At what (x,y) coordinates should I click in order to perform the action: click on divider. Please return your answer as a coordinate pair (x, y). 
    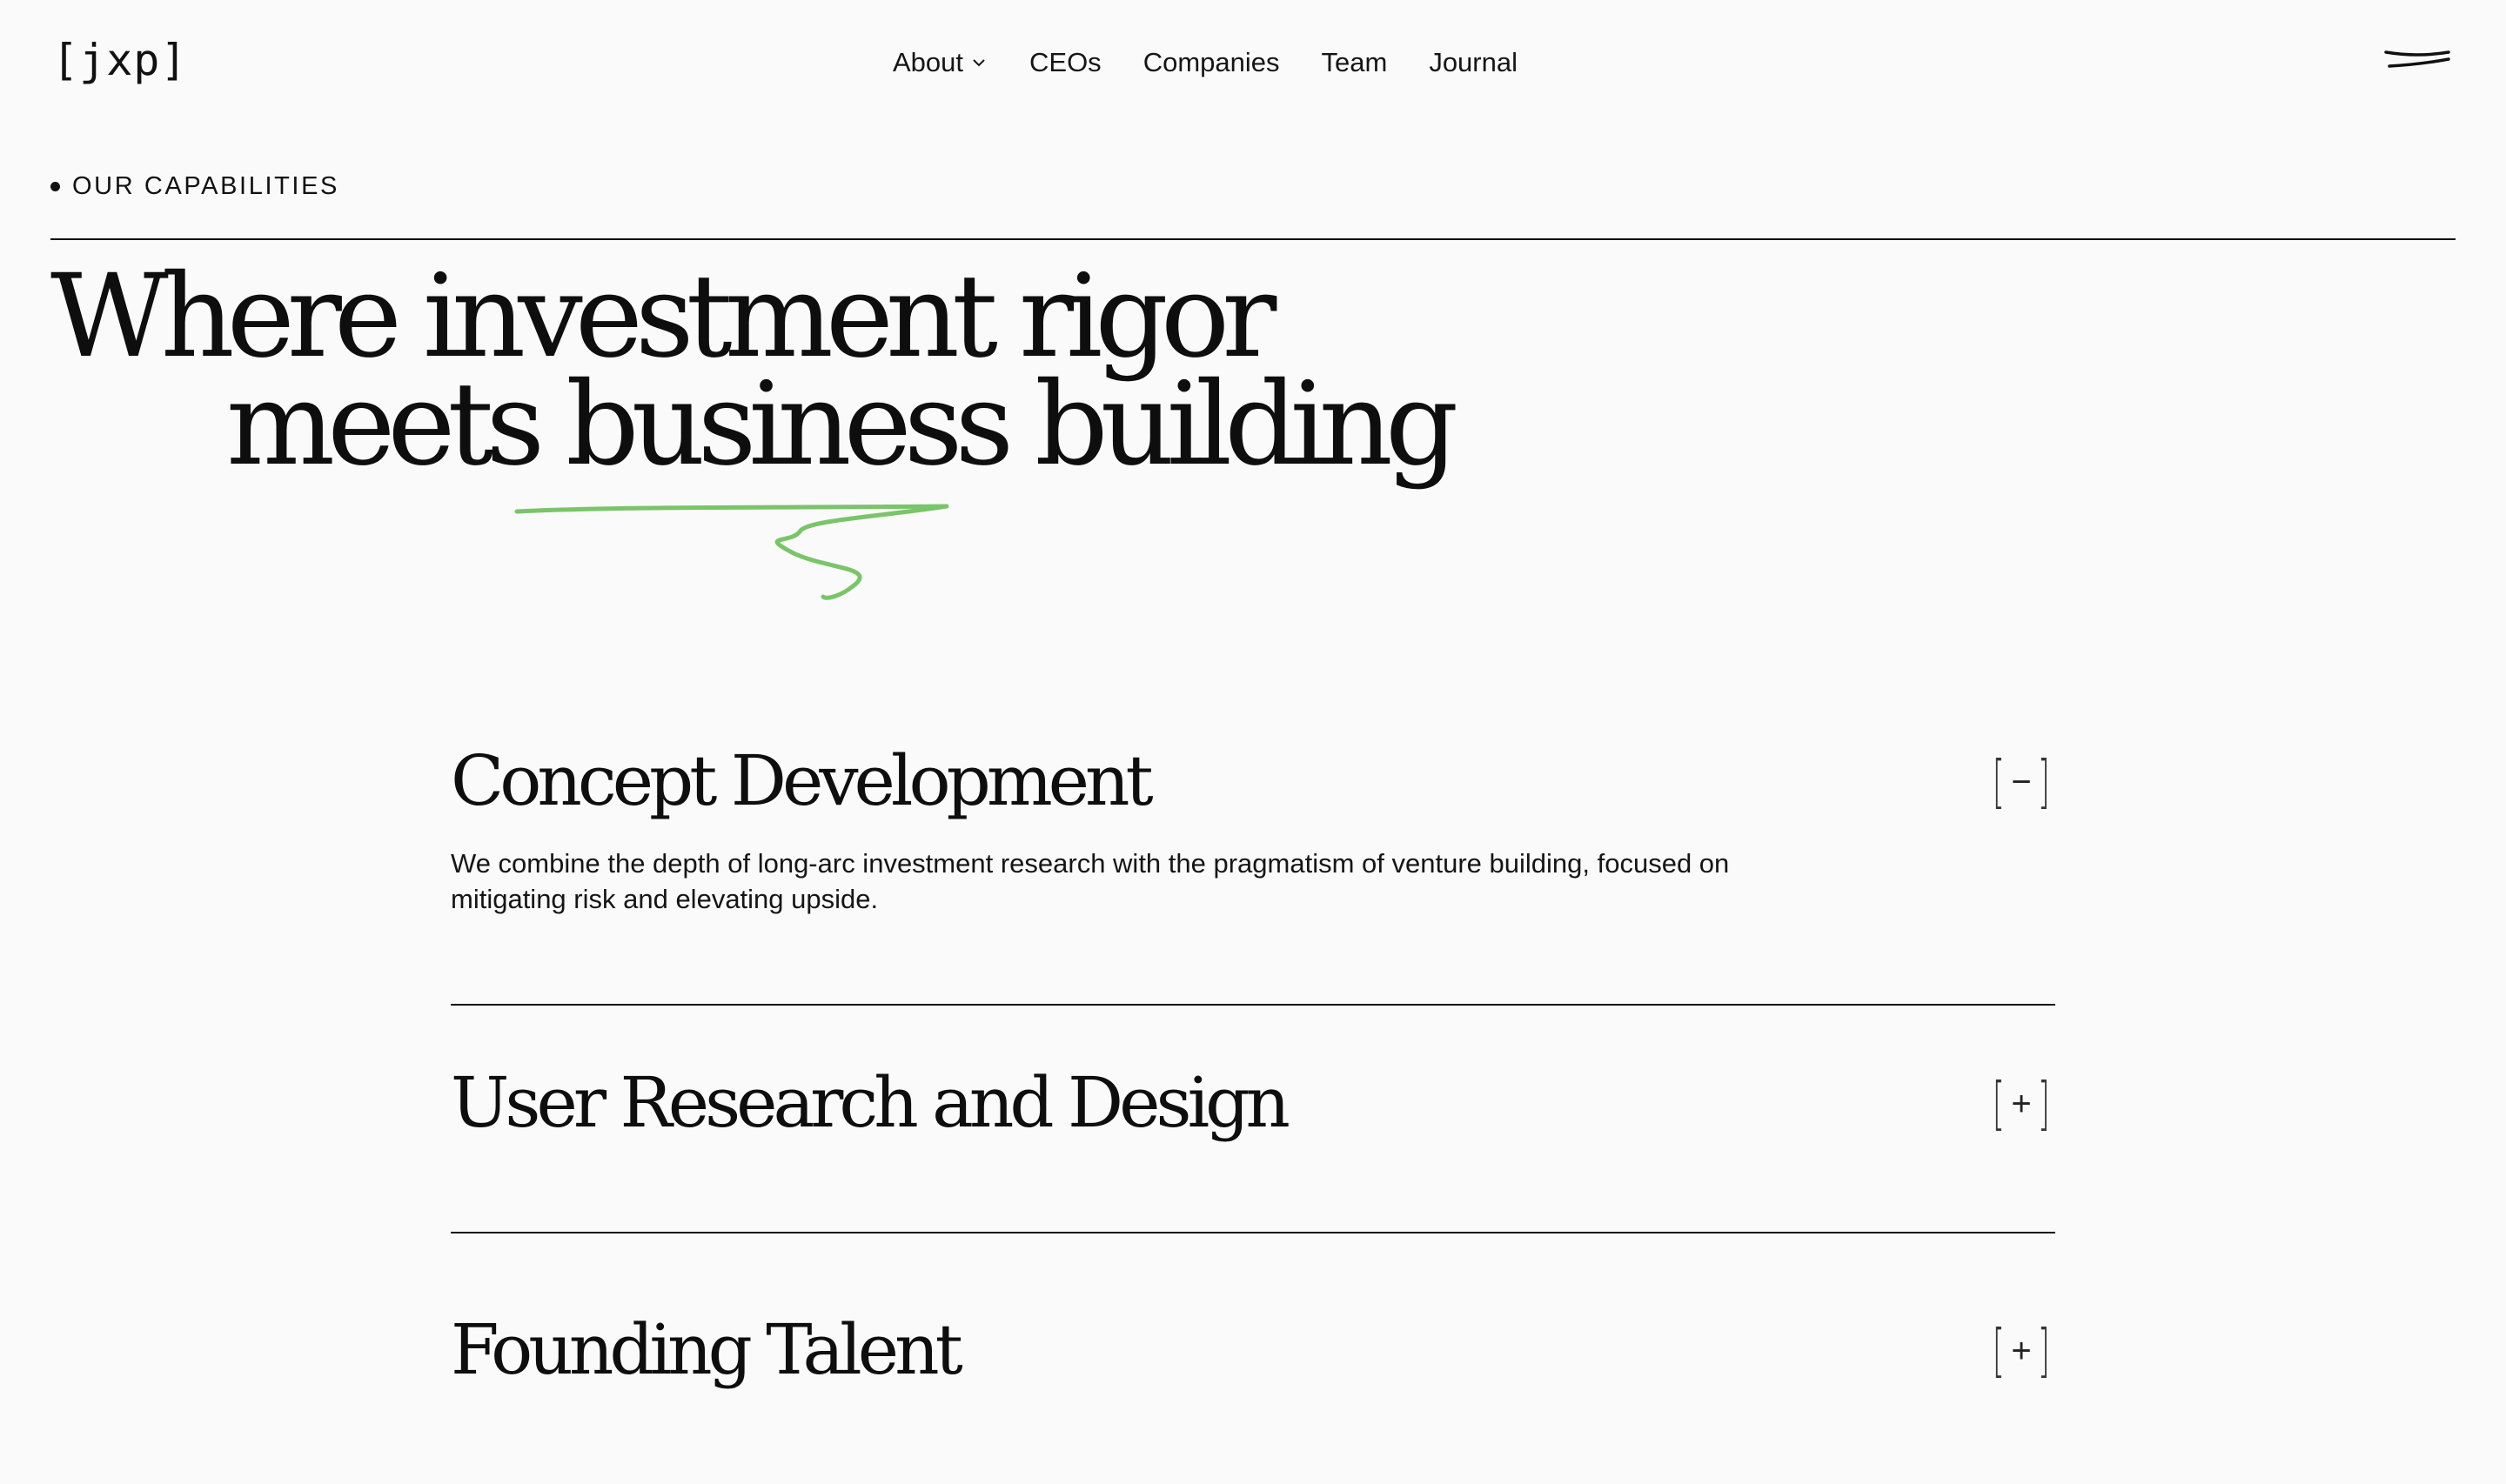
    Looking at the image, I should click on (1253, 239).